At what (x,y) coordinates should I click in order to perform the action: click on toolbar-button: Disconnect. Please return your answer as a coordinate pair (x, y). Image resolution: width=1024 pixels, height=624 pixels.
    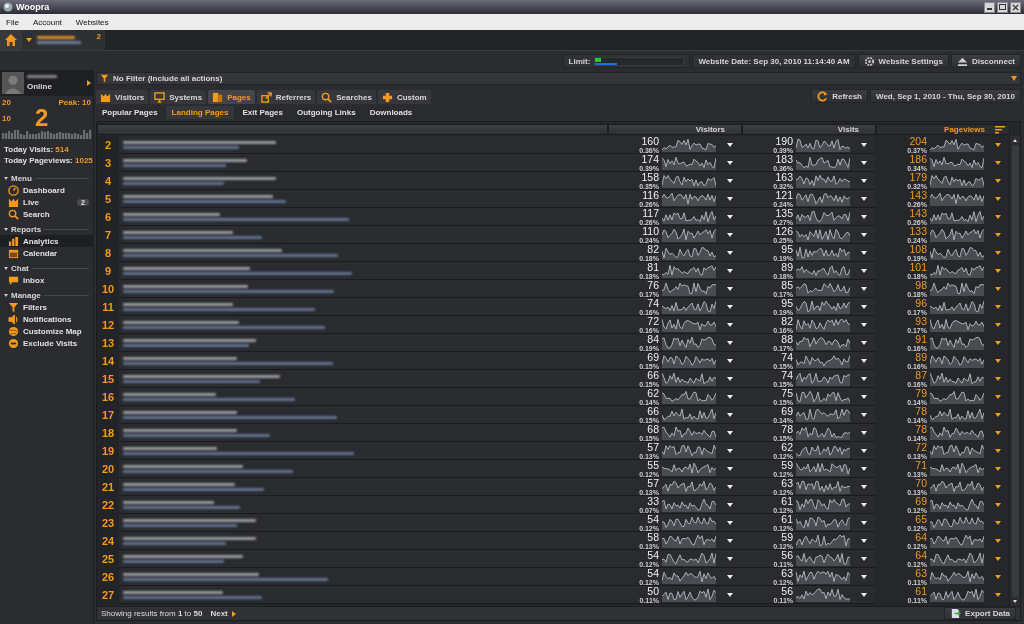
    Looking at the image, I should click on (985, 61).